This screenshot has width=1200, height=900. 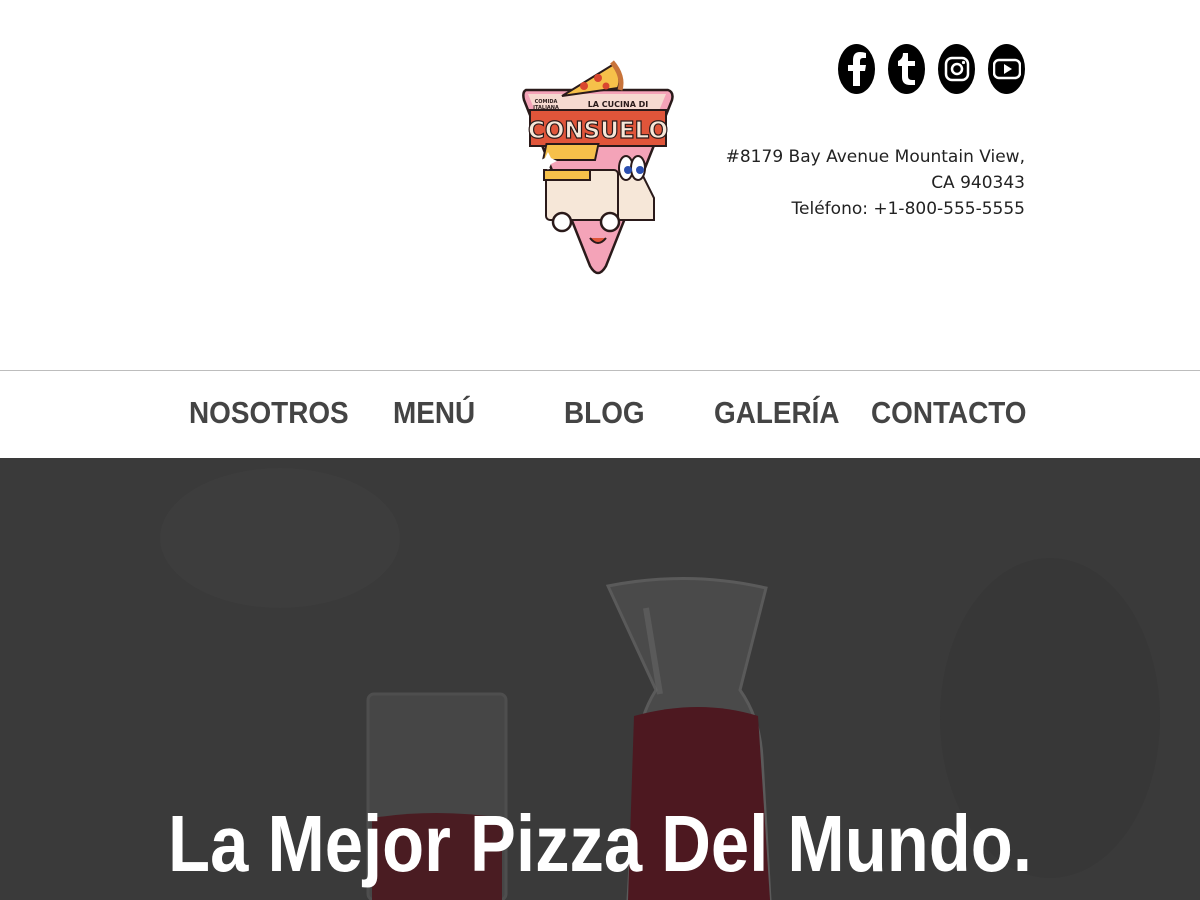 What do you see at coordinates (875, 209) in the screenshot?
I see `phone-number: Teléfono: +1-800-555-5555` at bounding box center [875, 209].